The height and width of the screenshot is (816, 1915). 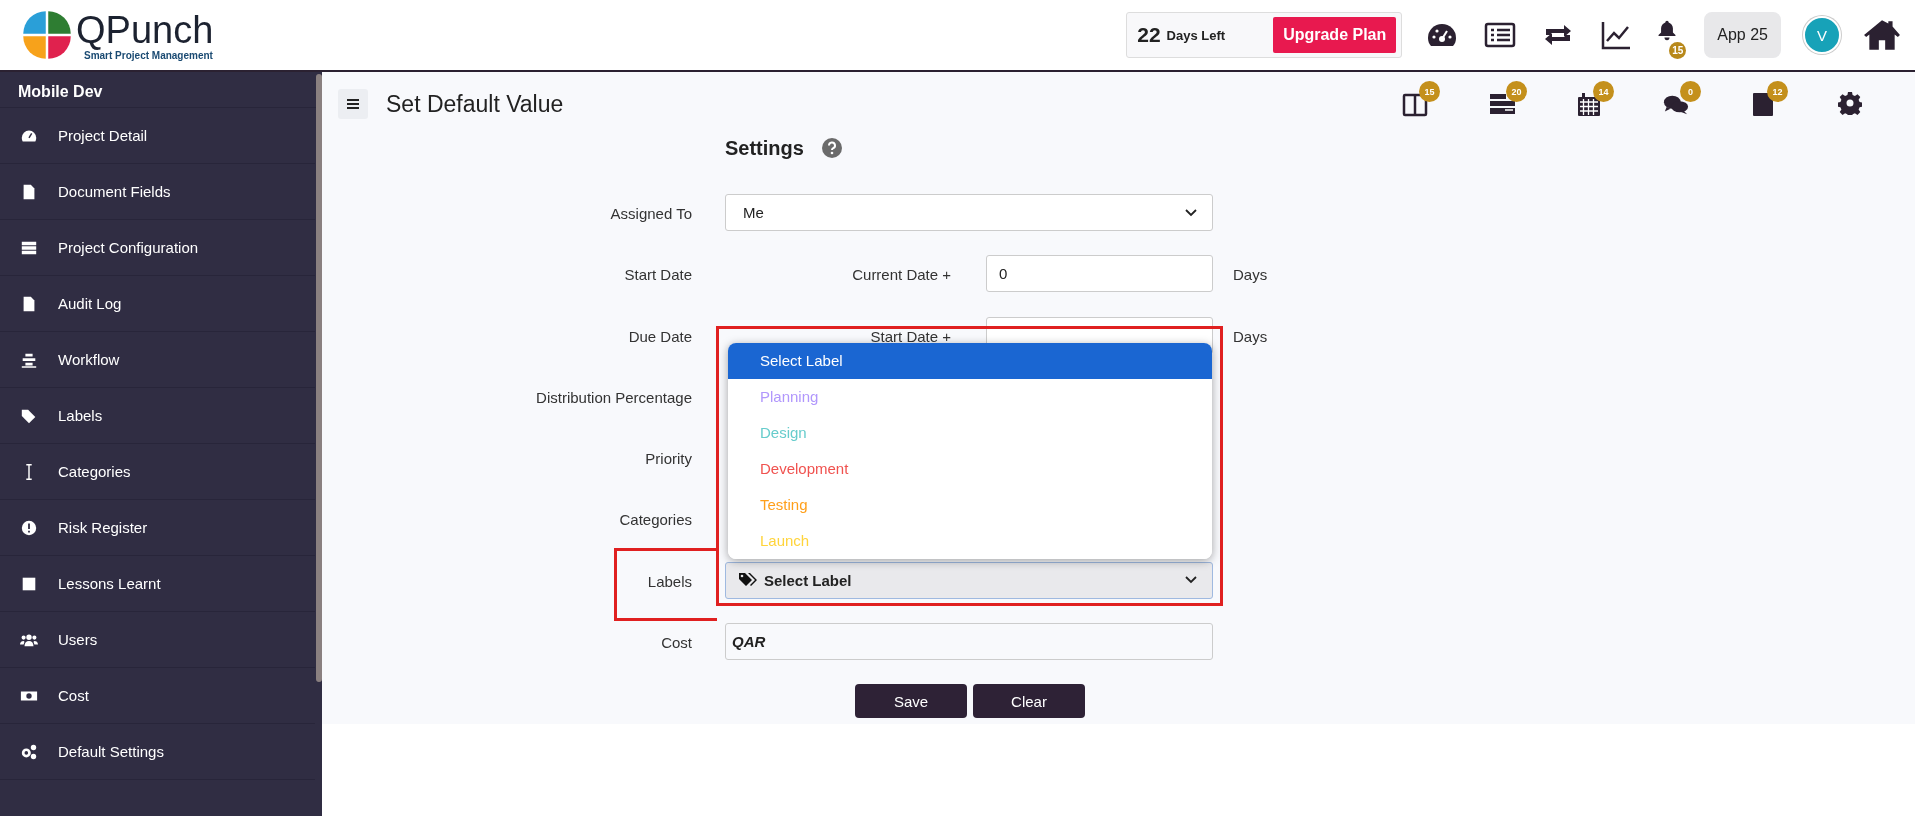 I want to click on assignee-select: Me, so click(x=969, y=212).